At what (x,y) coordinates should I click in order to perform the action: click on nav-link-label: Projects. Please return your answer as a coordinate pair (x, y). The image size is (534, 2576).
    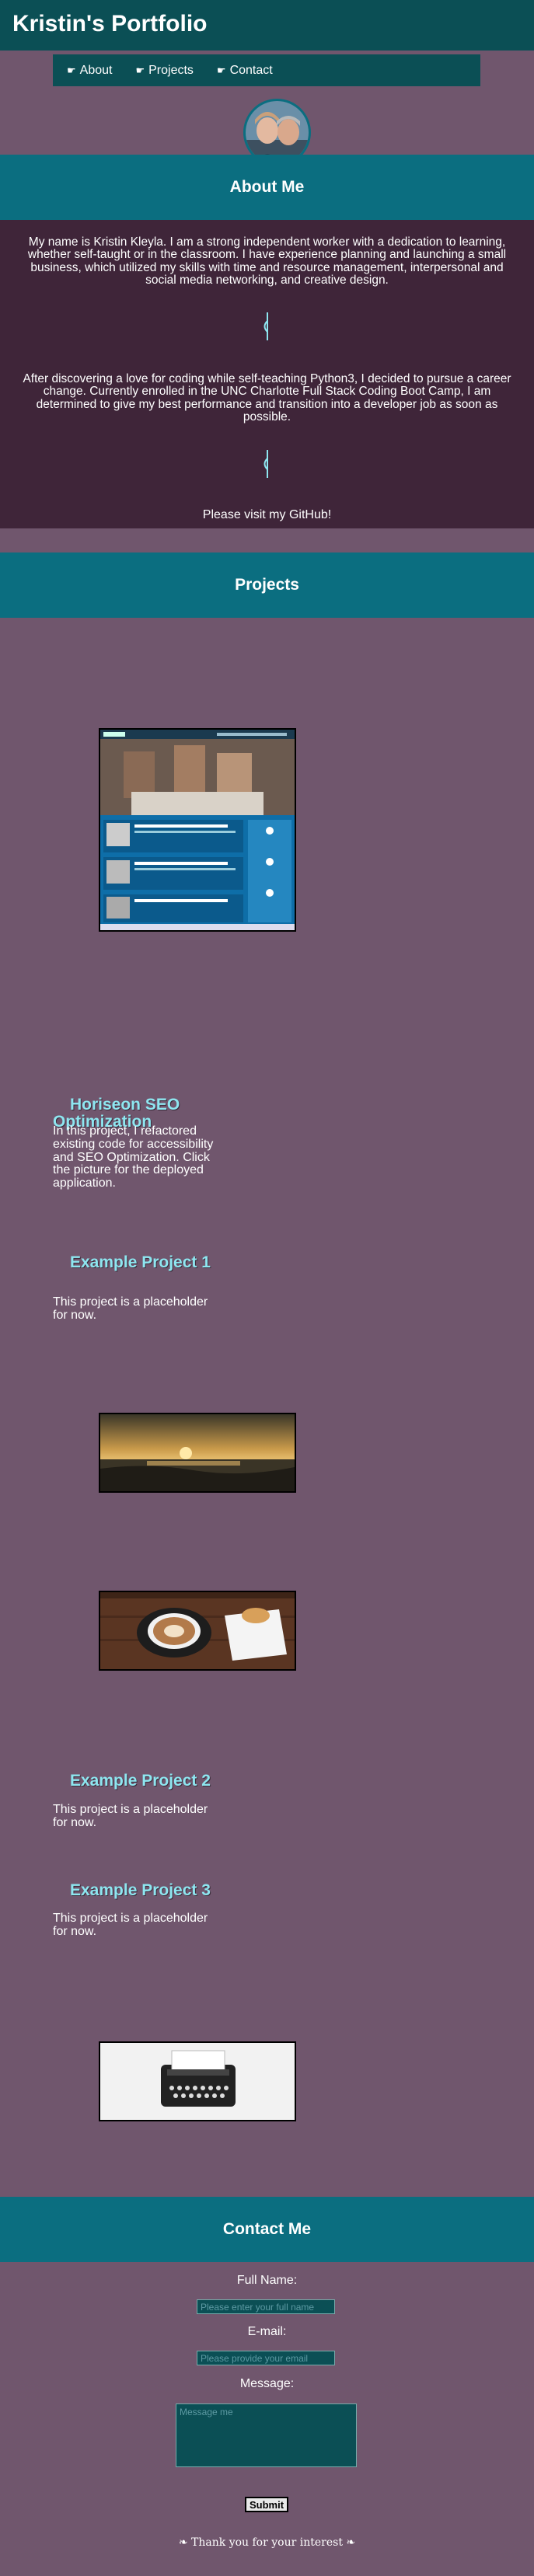
    Looking at the image, I should click on (171, 70).